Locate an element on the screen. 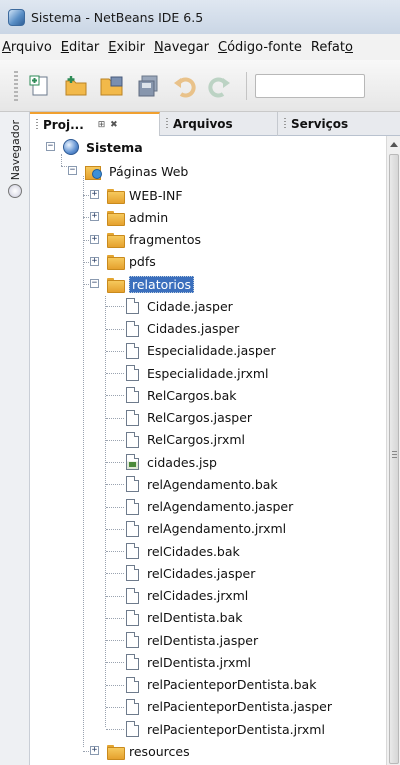 The height and width of the screenshot is (765, 400). tree-node-folder: + WEB-INF is located at coordinates (133, 195).